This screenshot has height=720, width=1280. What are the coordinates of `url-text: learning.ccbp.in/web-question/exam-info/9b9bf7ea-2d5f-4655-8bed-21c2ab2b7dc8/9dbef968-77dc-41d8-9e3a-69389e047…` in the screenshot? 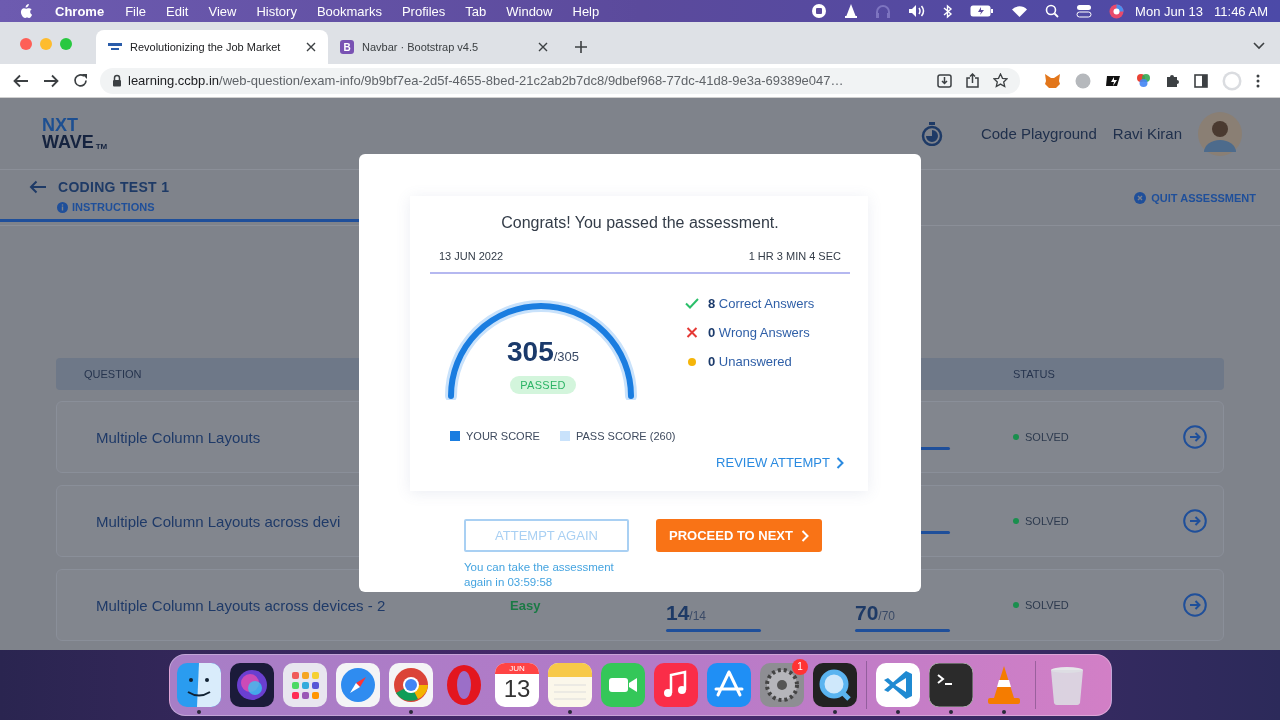 It's located at (486, 80).